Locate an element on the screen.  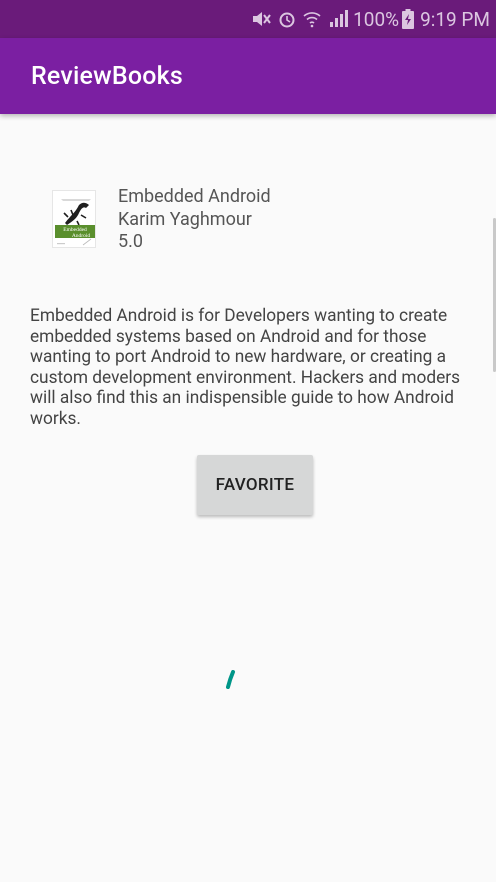
svg-text: Android is located at coordinates (81, 236).